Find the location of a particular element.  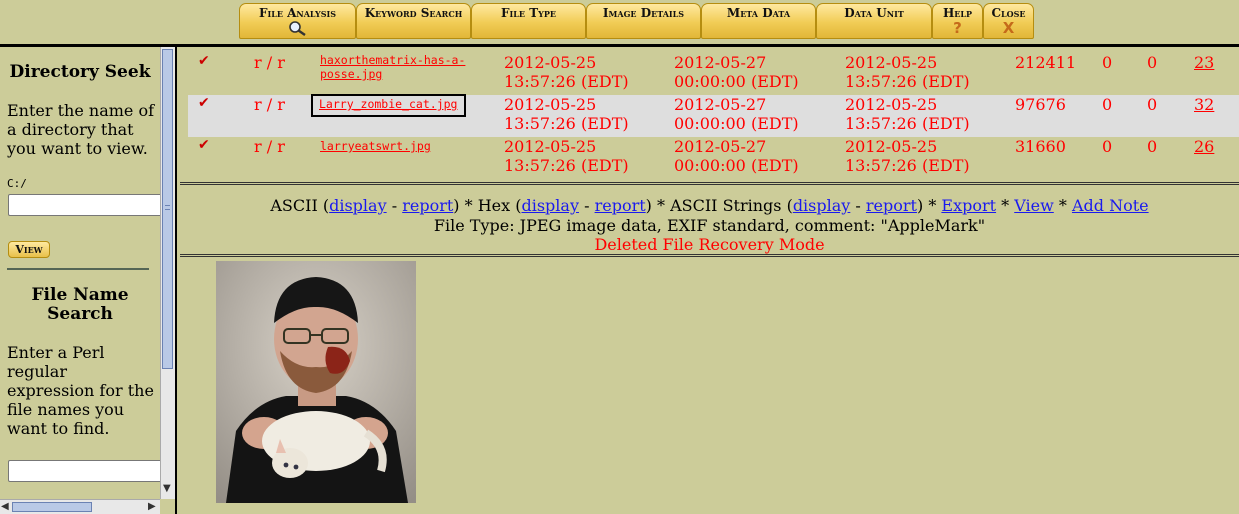

meta-link: 26 is located at coordinates (1204, 146).